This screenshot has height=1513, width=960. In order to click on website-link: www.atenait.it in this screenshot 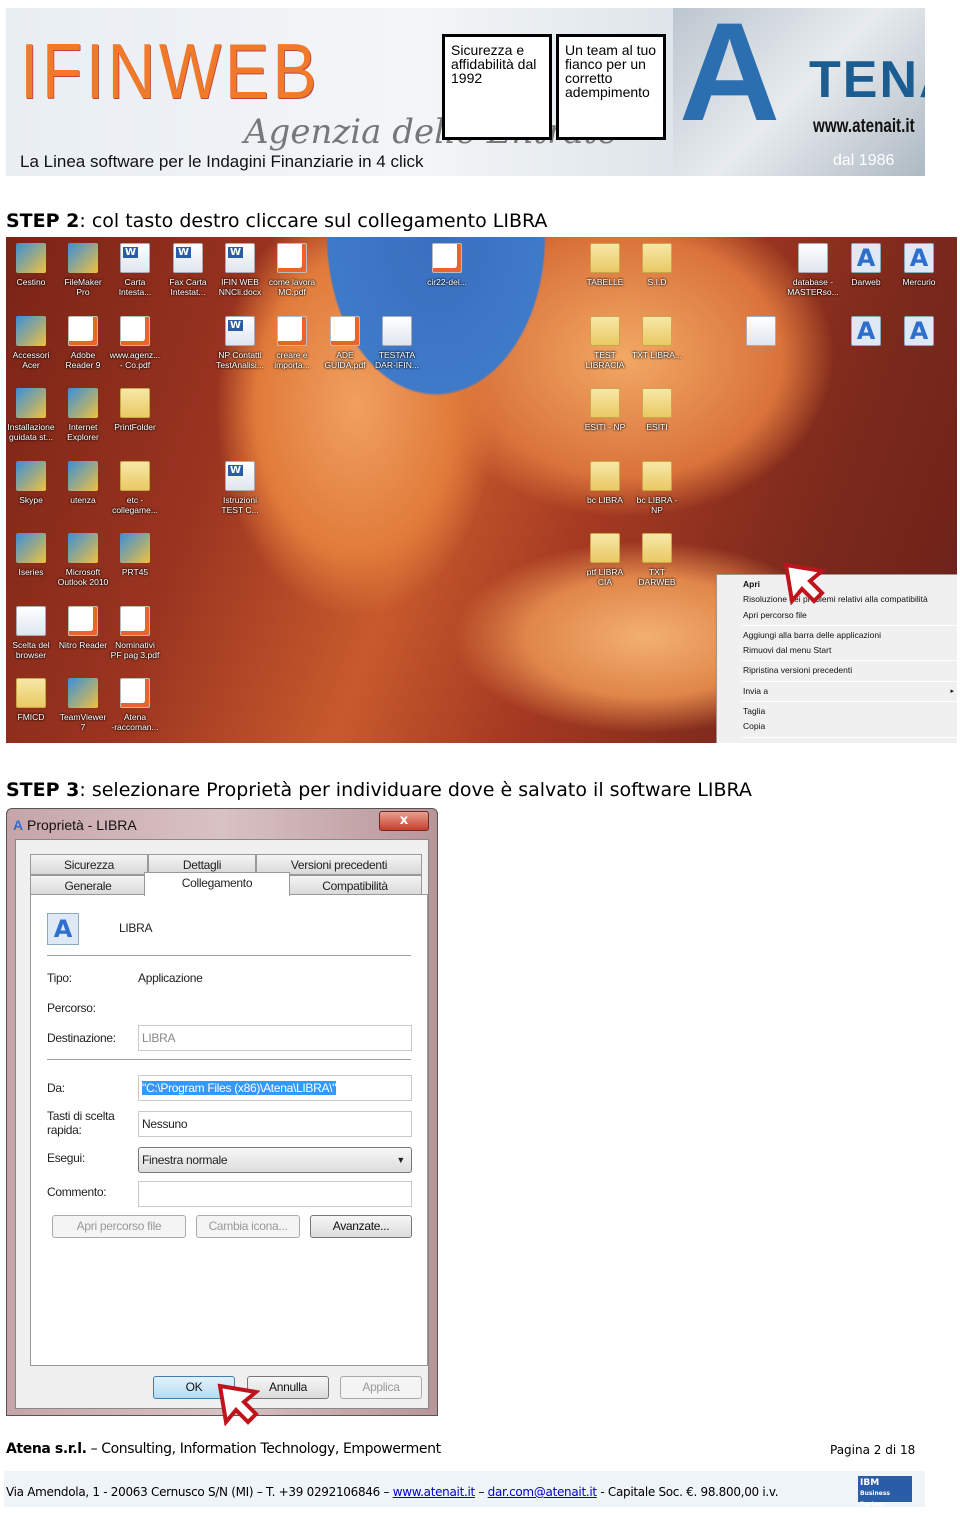, I will do `click(434, 1492)`.